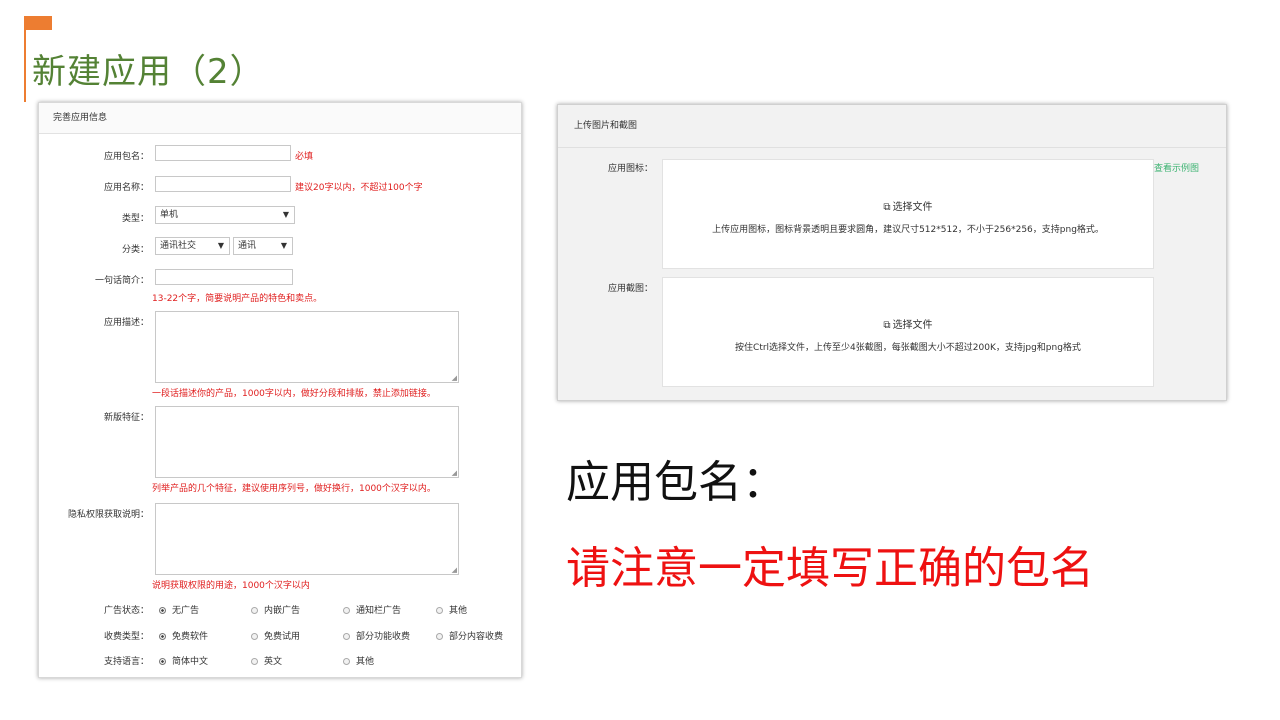 The height and width of the screenshot is (720, 1280). What do you see at coordinates (224, 277) in the screenshot?
I see `intro-input` at bounding box center [224, 277].